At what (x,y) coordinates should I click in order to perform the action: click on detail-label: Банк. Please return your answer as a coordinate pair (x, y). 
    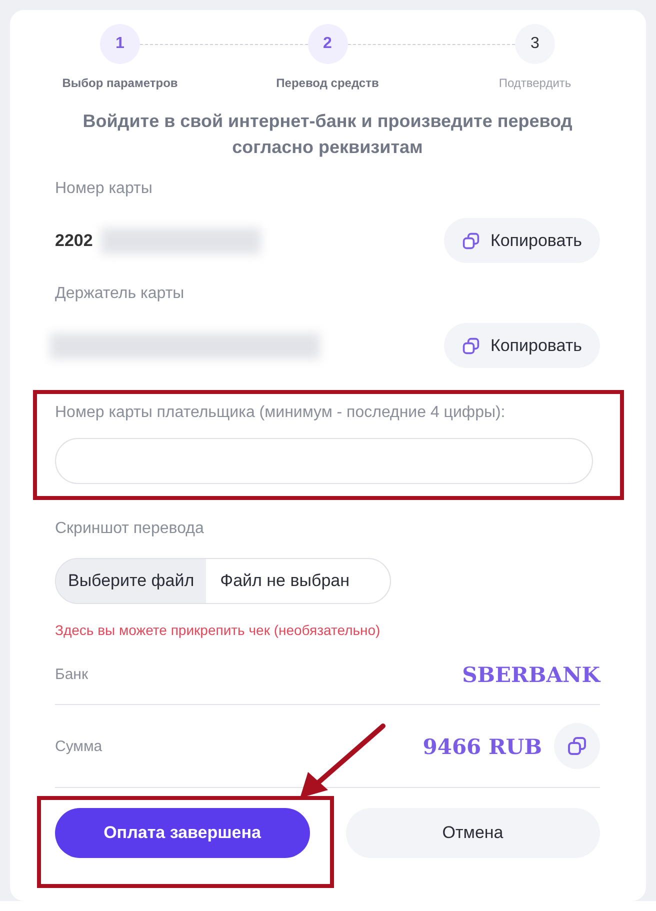
    Looking at the image, I should click on (71, 674).